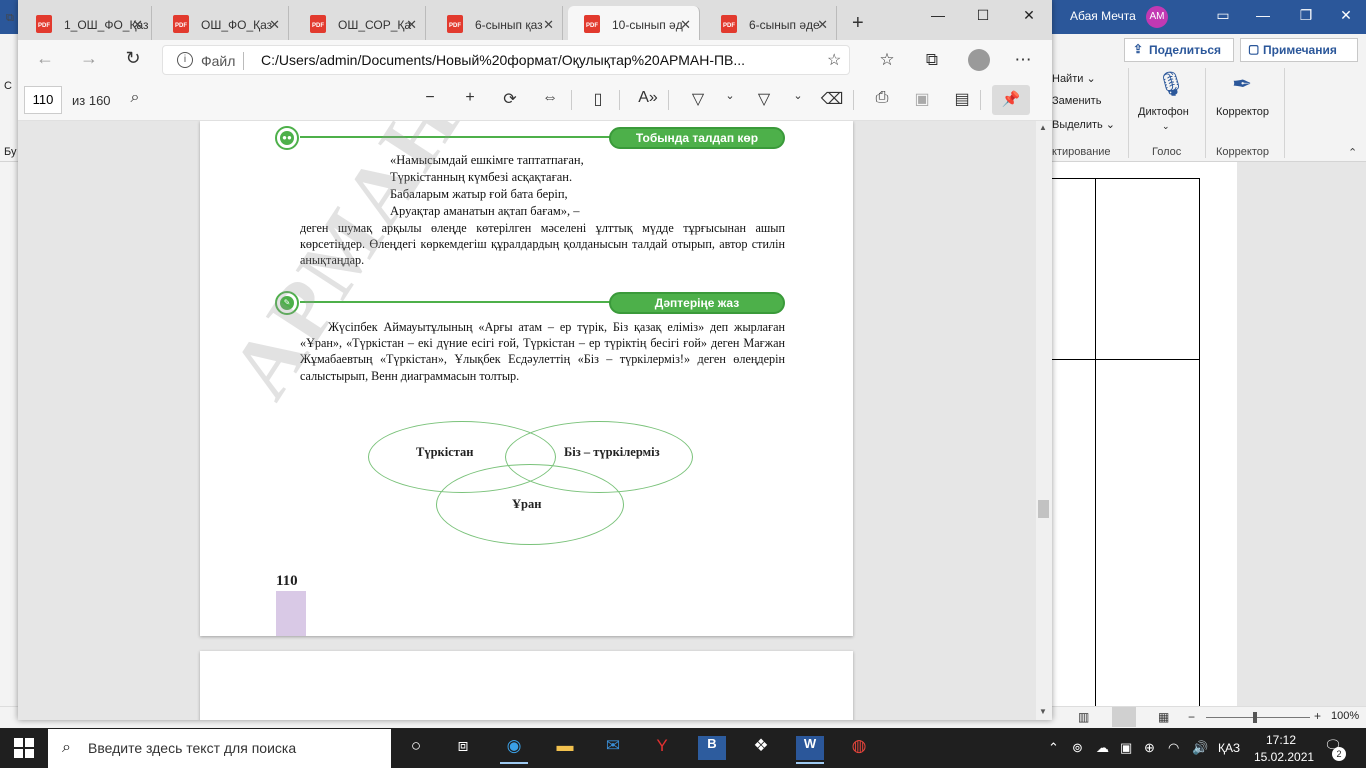  Describe the element at coordinates (463, 748) in the screenshot. I see `task-view-icon: ⧈` at that location.